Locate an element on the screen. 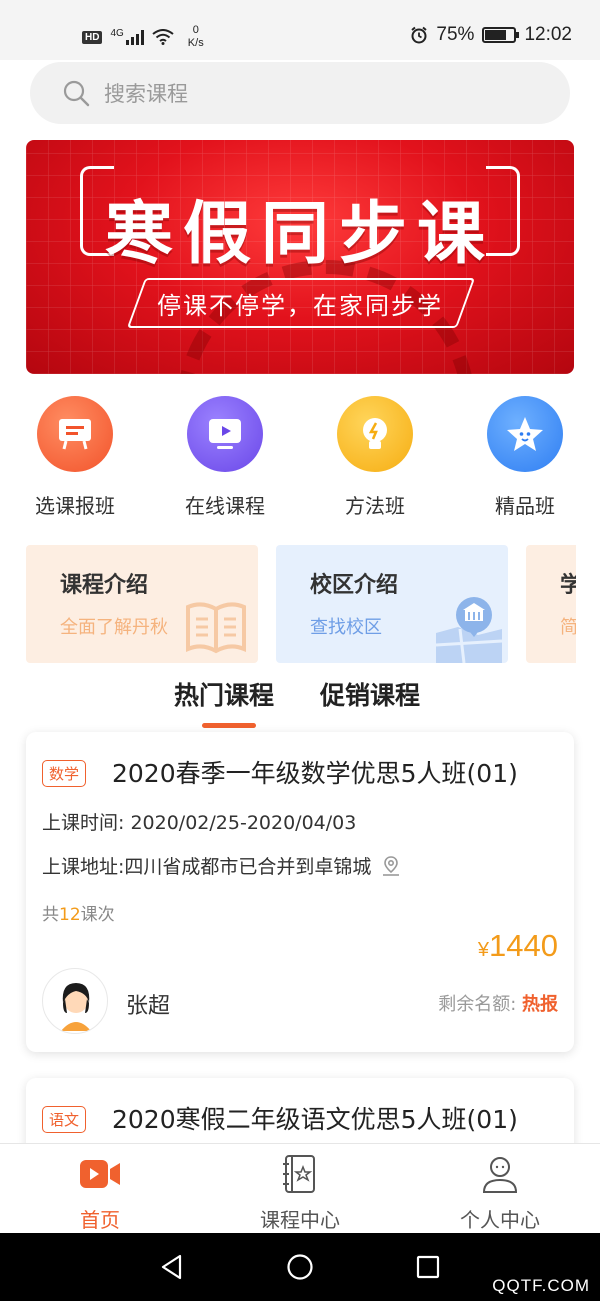 This screenshot has height=1301, width=600. study-card: 学 简 is located at coordinates (551, 604).